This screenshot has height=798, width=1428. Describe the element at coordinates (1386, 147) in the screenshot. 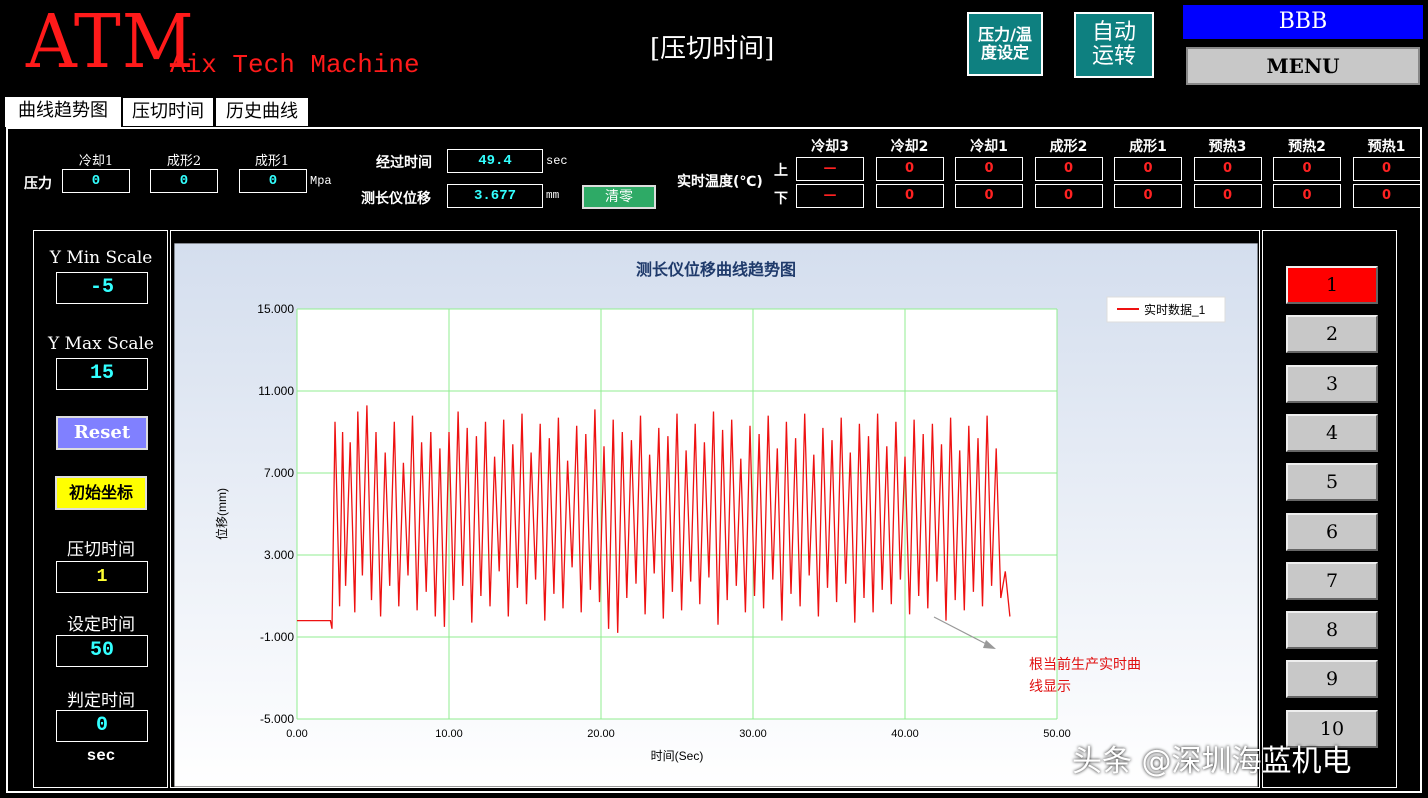

I see `temp-col-header-7: 预热1` at that location.